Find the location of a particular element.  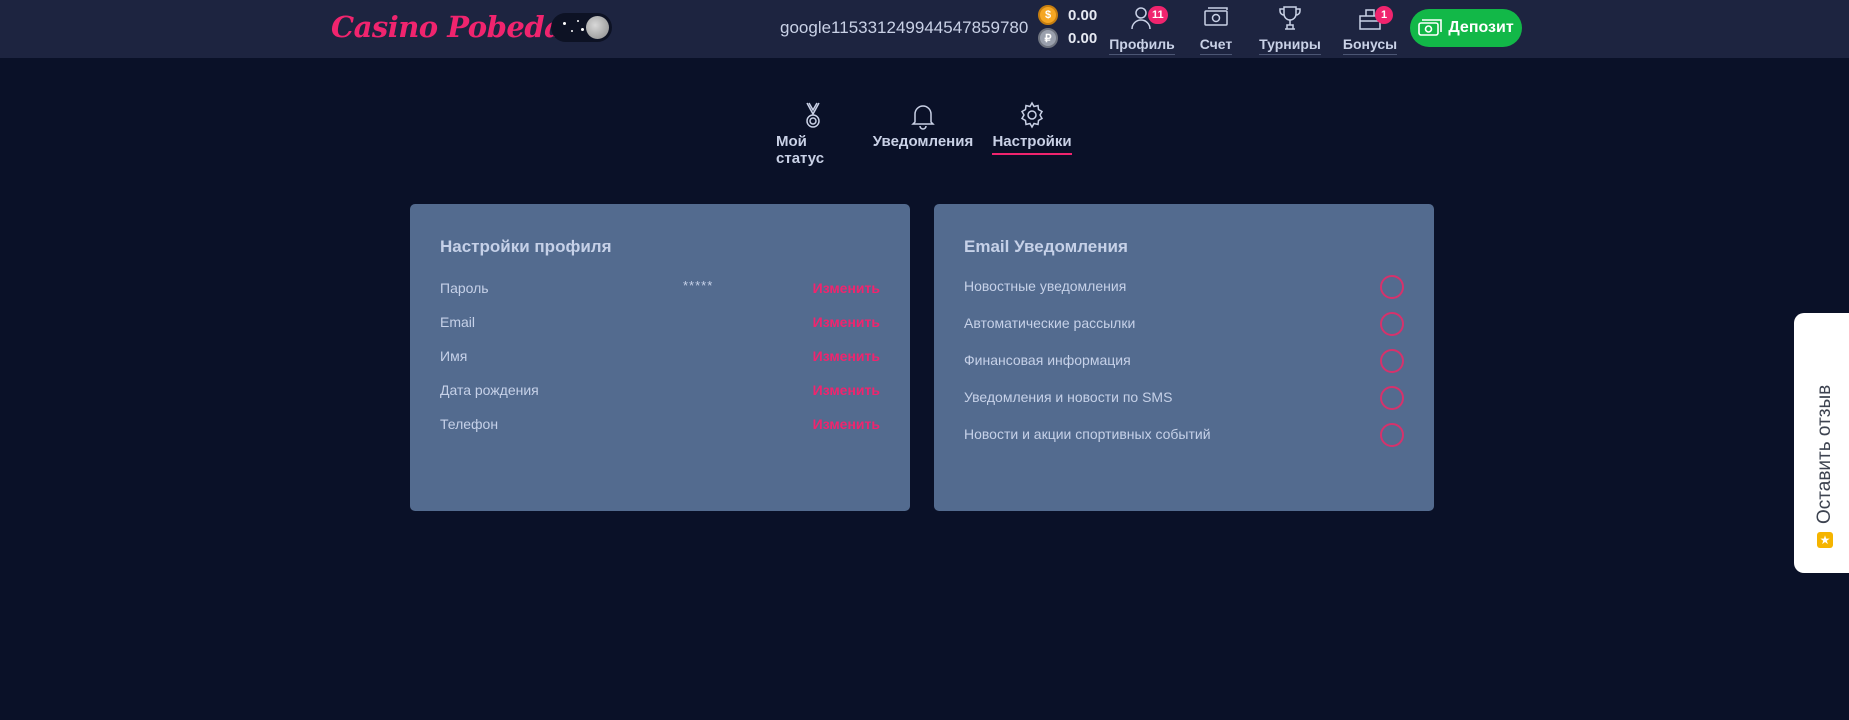

news-notifications-toggle is located at coordinates (1392, 287).